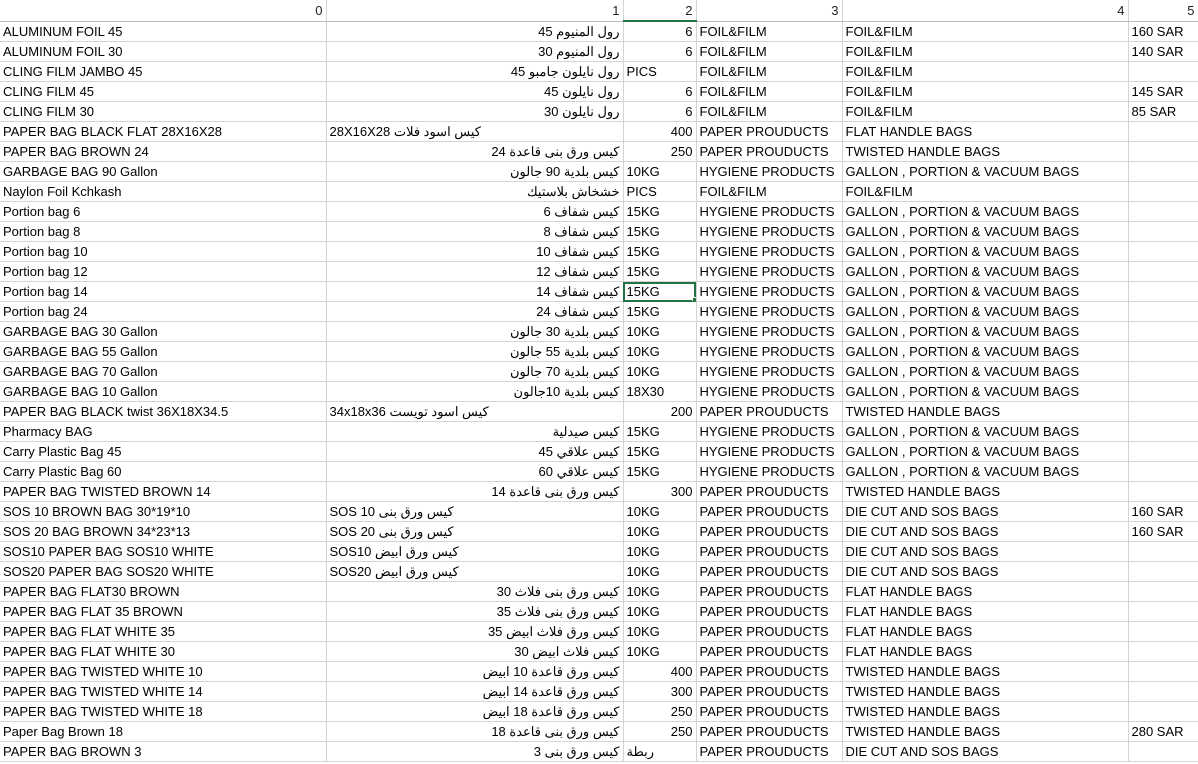 This screenshot has height=764, width=1198. I want to click on cell-r21-c3: HYGIENE PRODUCTS, so click(769, 451).